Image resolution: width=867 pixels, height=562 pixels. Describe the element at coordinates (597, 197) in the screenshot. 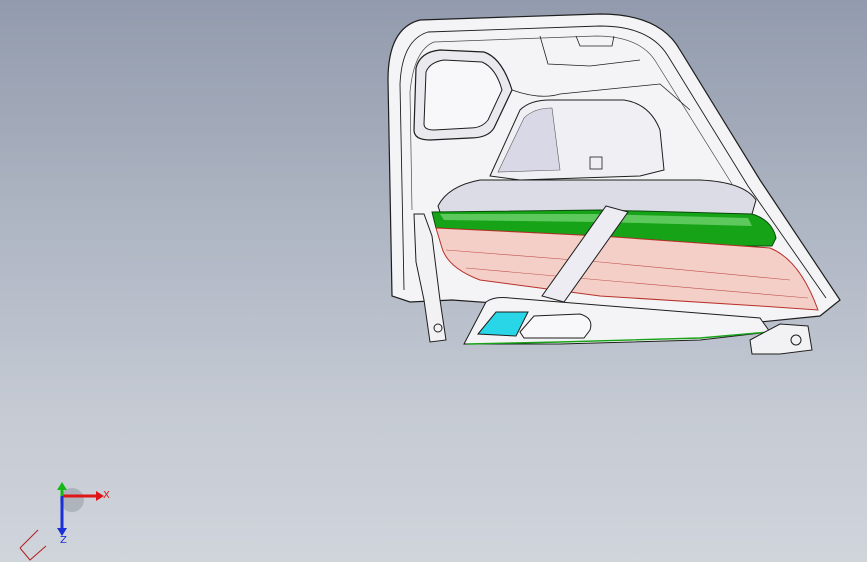

I see `armrest-top-surface` at that location.